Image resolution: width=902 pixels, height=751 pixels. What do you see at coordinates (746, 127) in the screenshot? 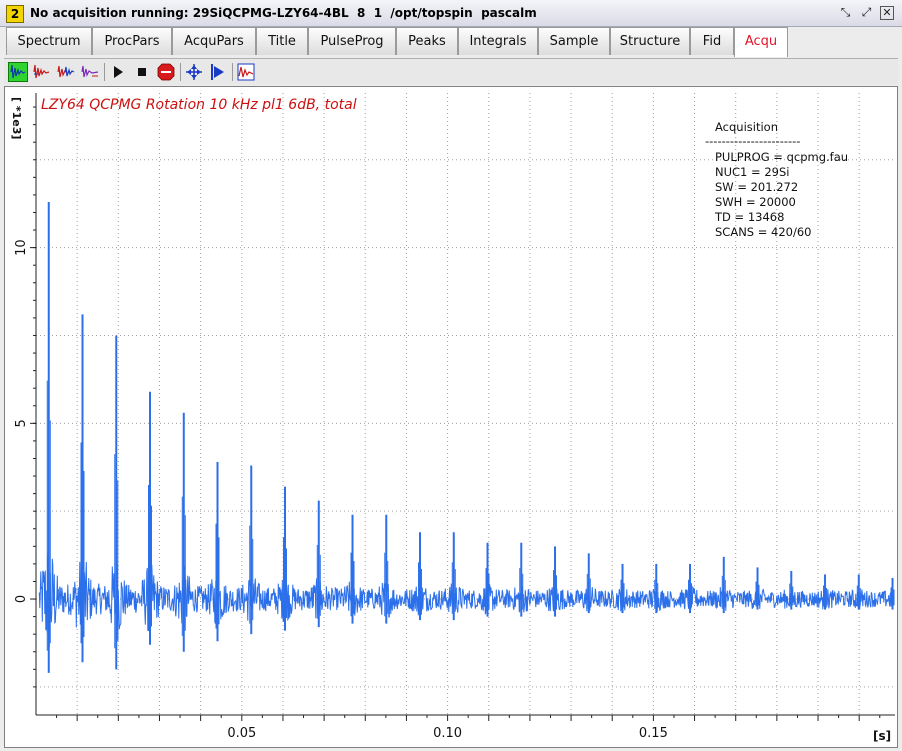
I see `info-heading: Acquisition` at bounding box center [746, 127].